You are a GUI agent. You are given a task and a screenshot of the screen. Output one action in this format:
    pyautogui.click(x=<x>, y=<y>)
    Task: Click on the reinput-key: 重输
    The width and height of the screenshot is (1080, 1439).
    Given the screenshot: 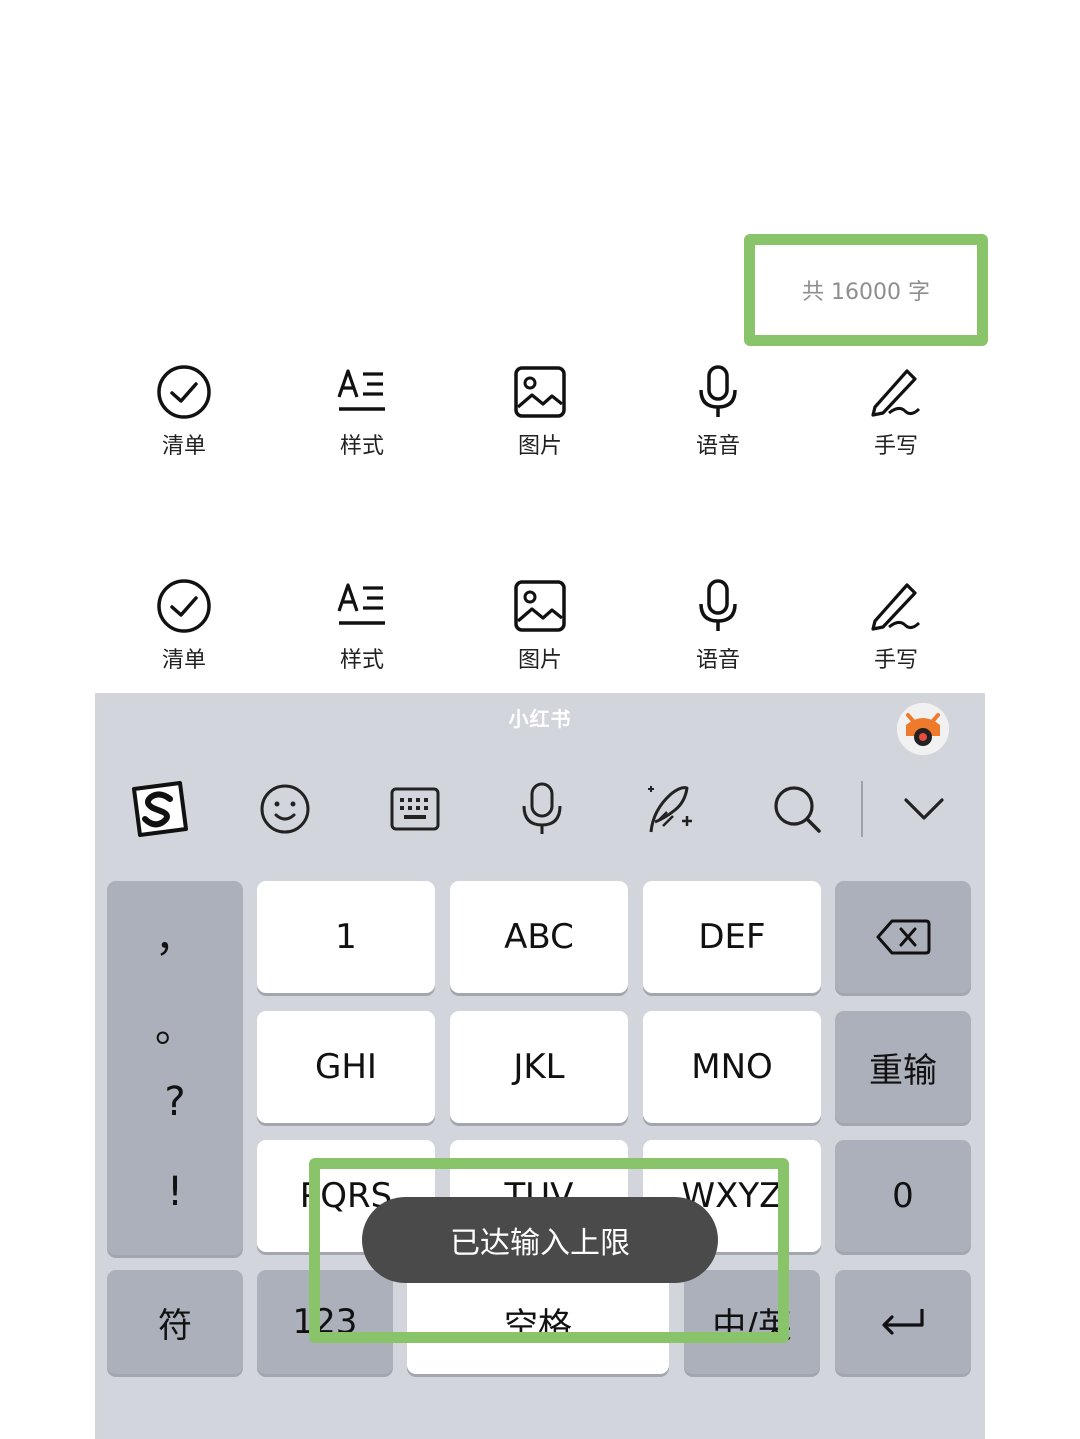 What is the action you would take?
    pyautogui.click(x=903, y=1067)
    